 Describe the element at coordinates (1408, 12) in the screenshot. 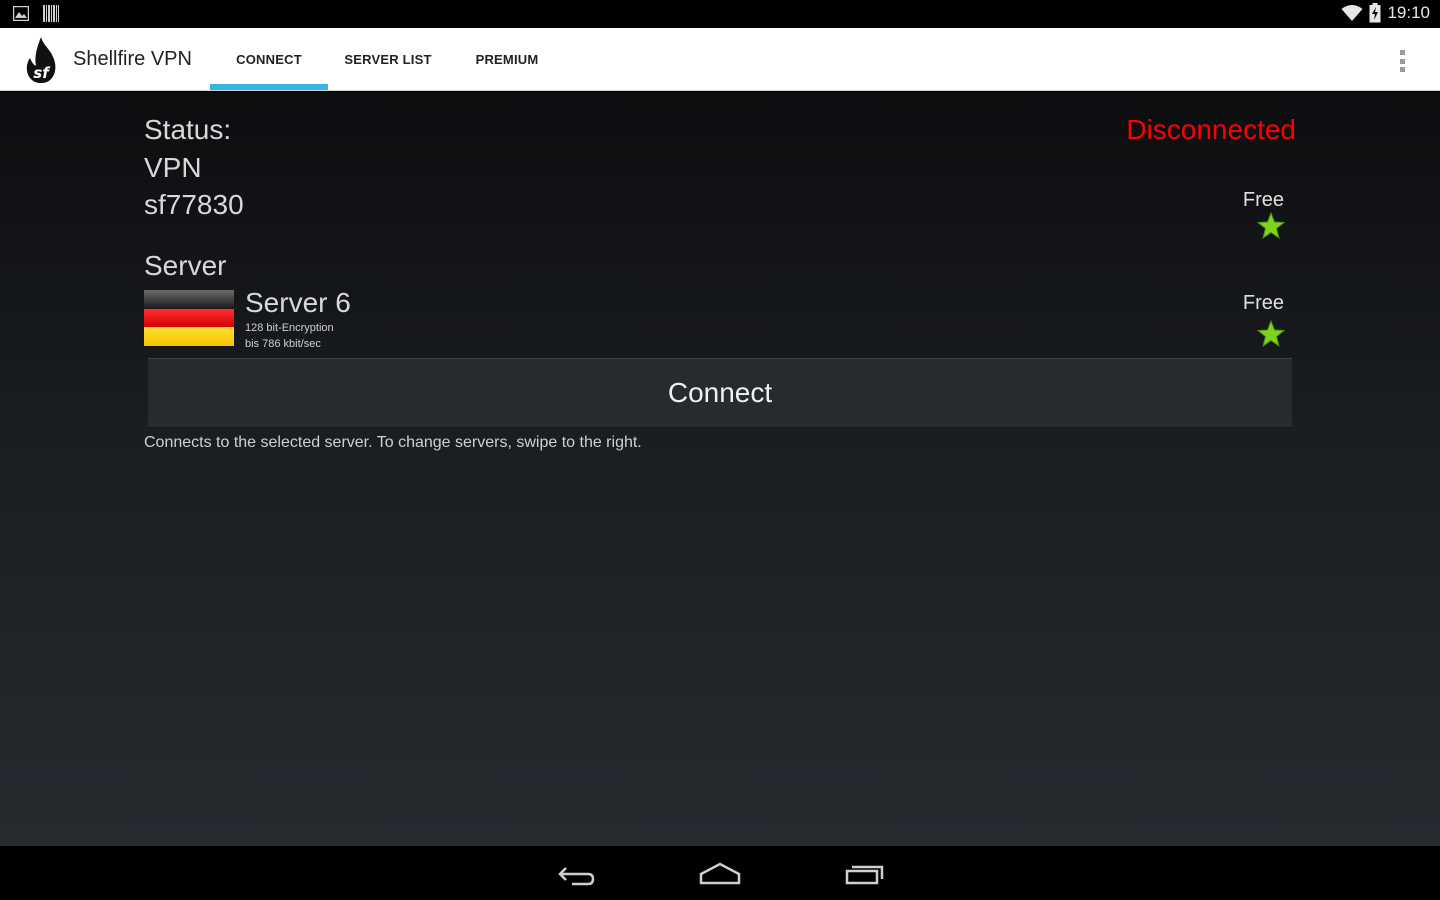

I see `clock: 19:10` at that location.